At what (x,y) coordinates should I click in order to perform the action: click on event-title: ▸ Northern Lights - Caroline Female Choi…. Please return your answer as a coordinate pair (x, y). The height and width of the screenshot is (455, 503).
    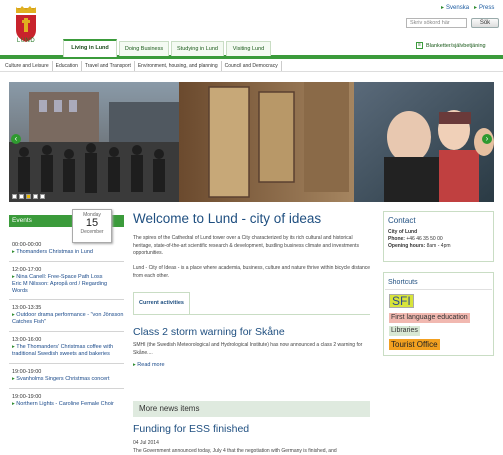
    Looking at the image, I should click on (68, 404).